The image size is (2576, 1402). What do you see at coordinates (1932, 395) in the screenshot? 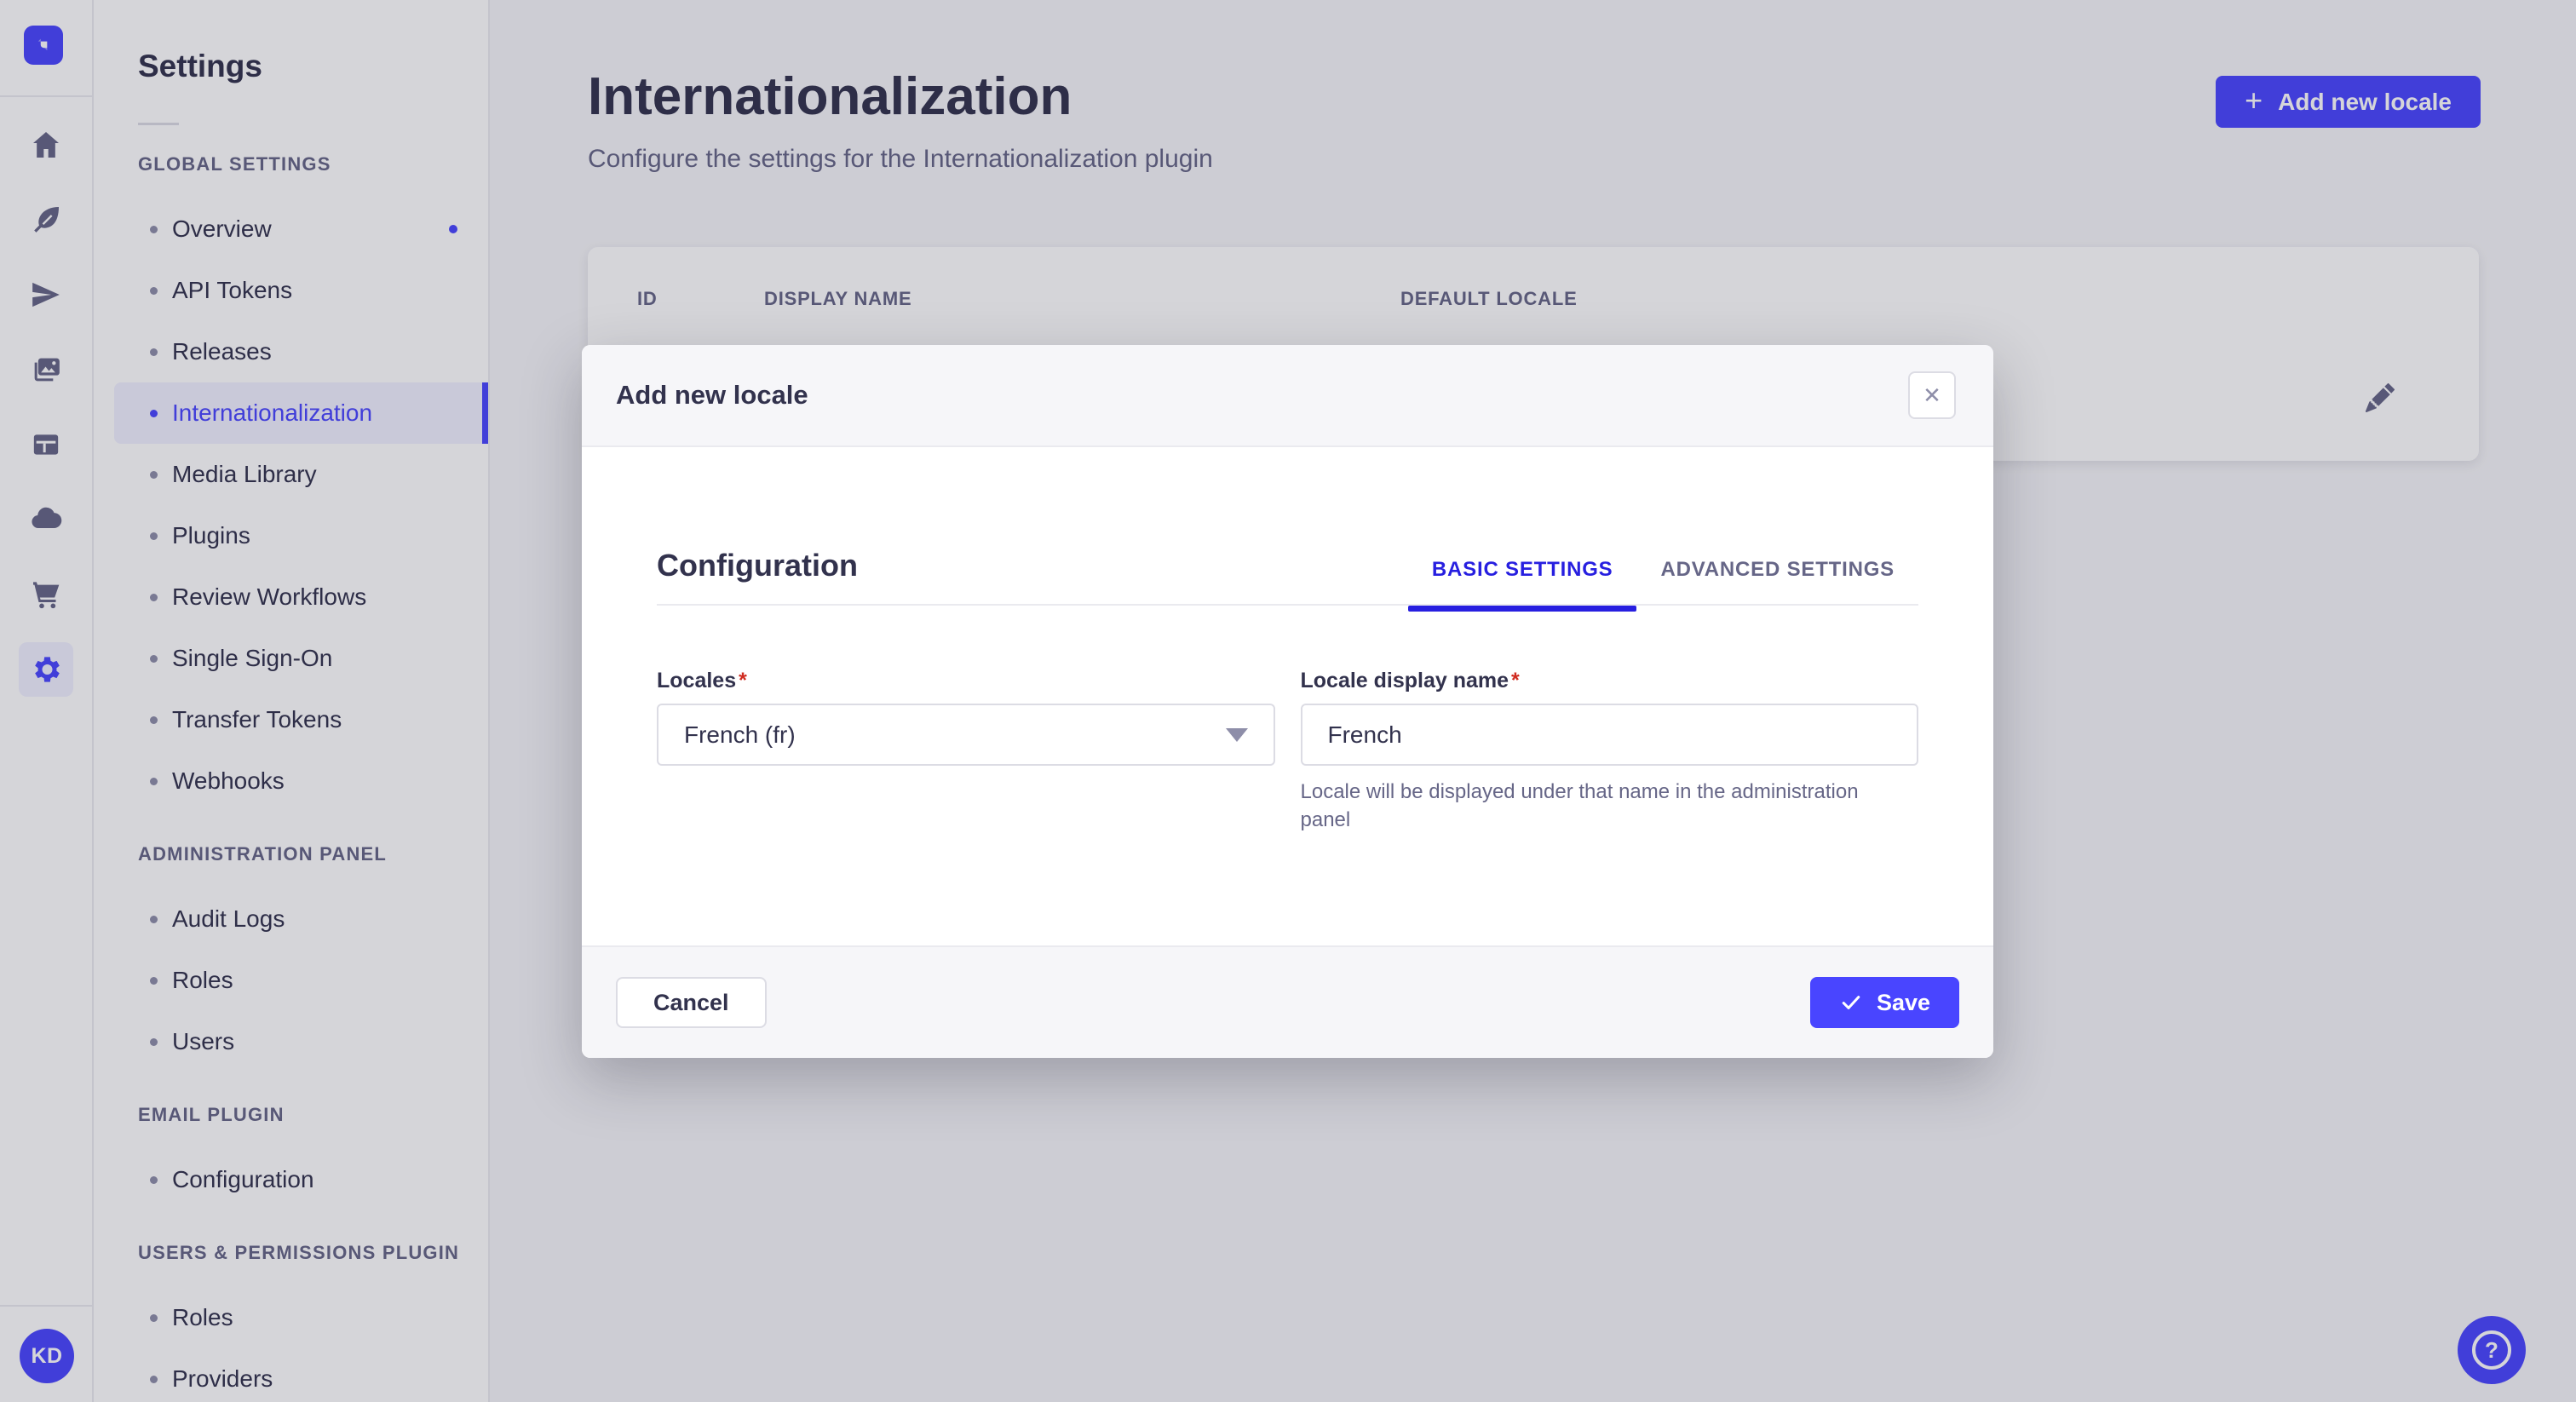
I see `close-icon: ✕` at bounding box center [1932, 395].